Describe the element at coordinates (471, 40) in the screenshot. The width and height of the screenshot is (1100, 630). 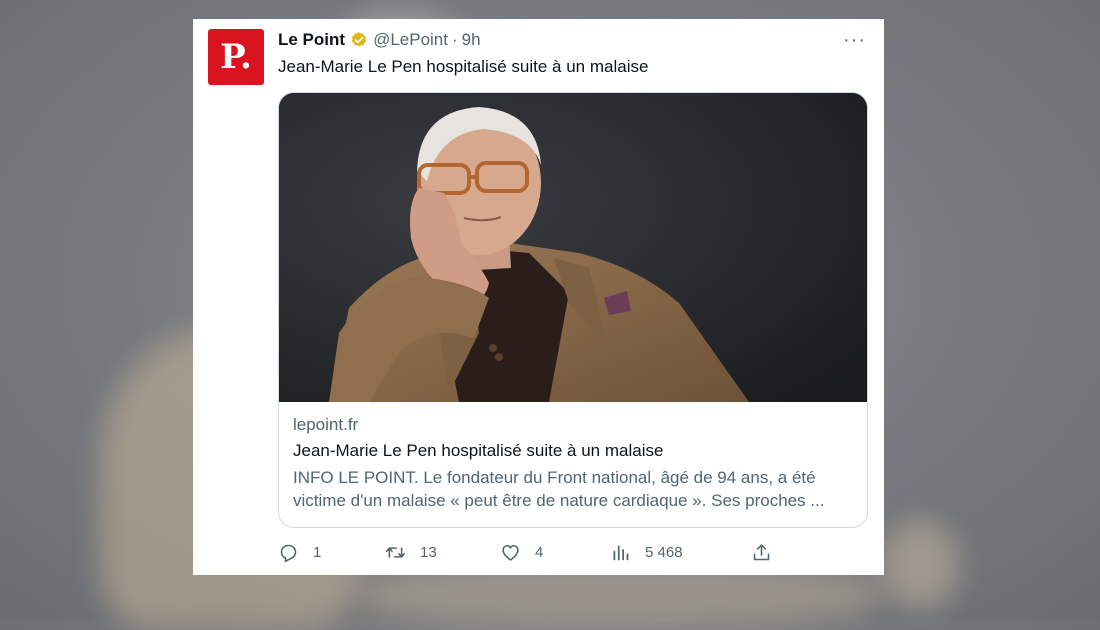
I see `timestamp: 9h` at that location.